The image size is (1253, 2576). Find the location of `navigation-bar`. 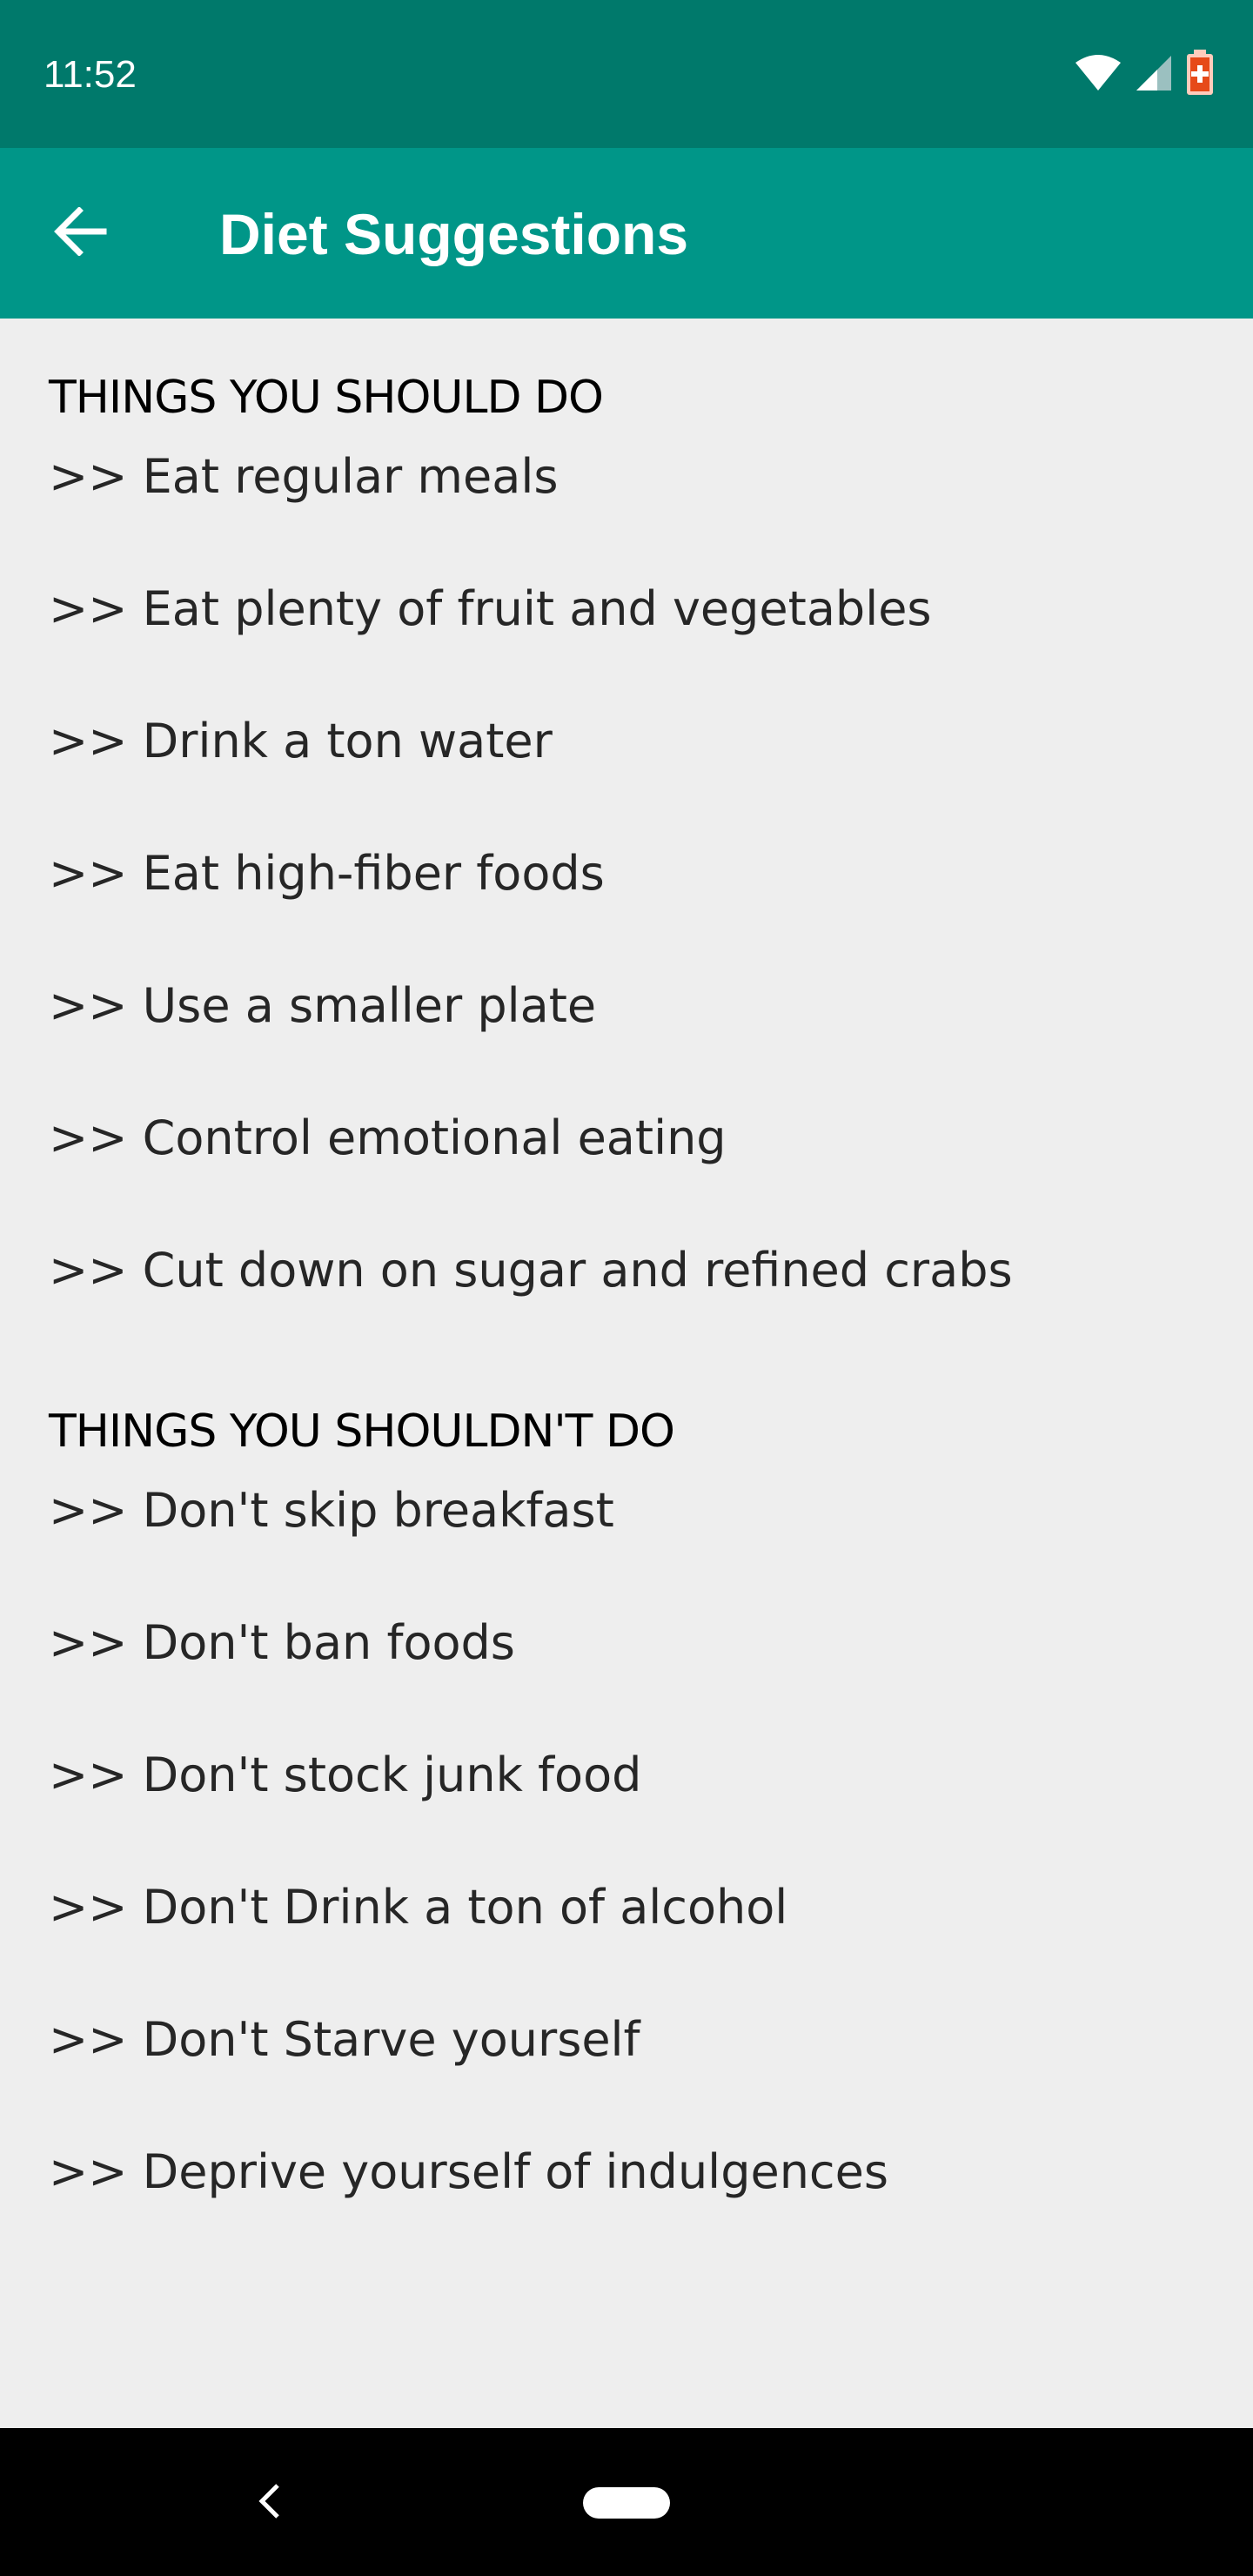

navigation-bar is located at coordinates (626, 2502).